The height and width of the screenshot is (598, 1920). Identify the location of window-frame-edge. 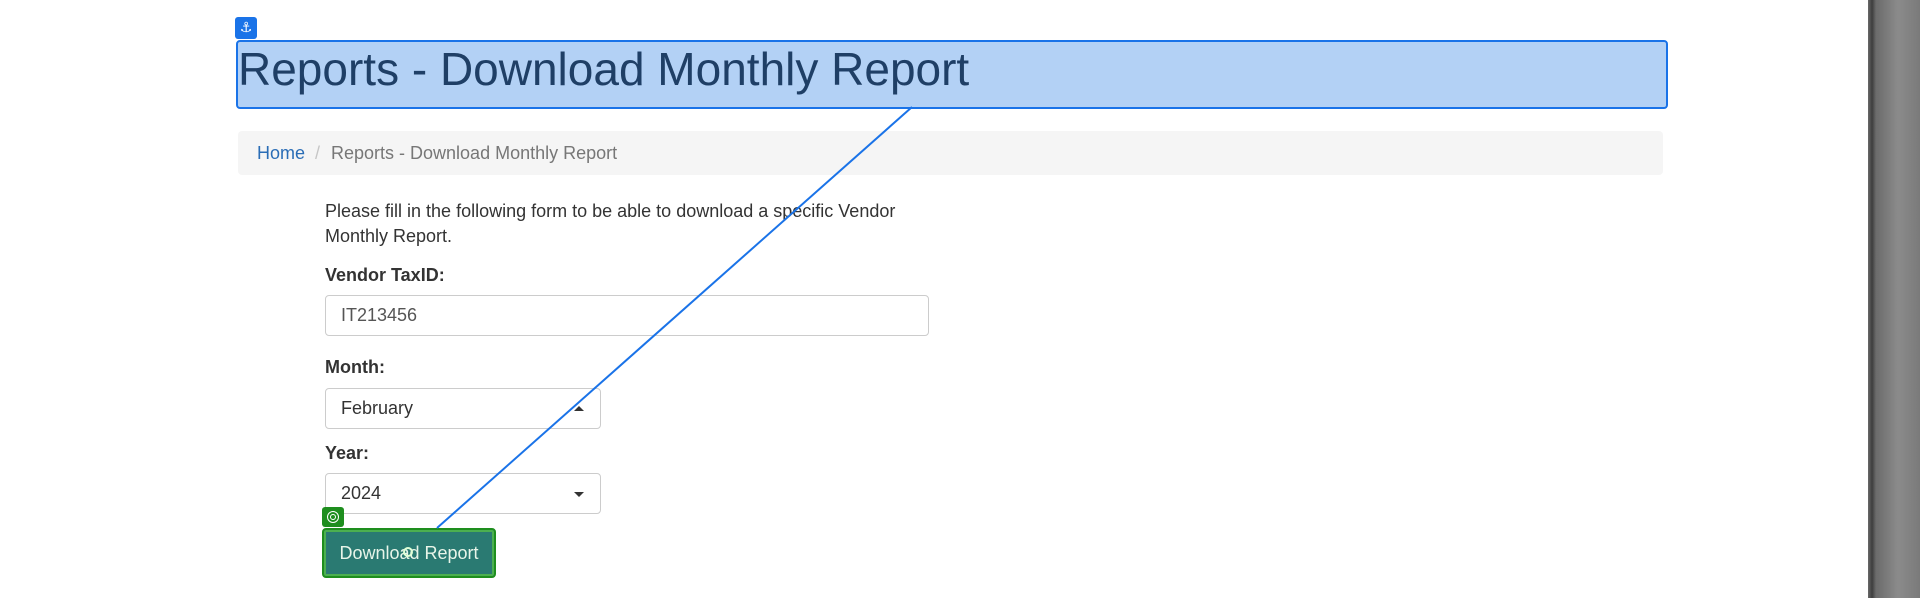
(1894, 299).